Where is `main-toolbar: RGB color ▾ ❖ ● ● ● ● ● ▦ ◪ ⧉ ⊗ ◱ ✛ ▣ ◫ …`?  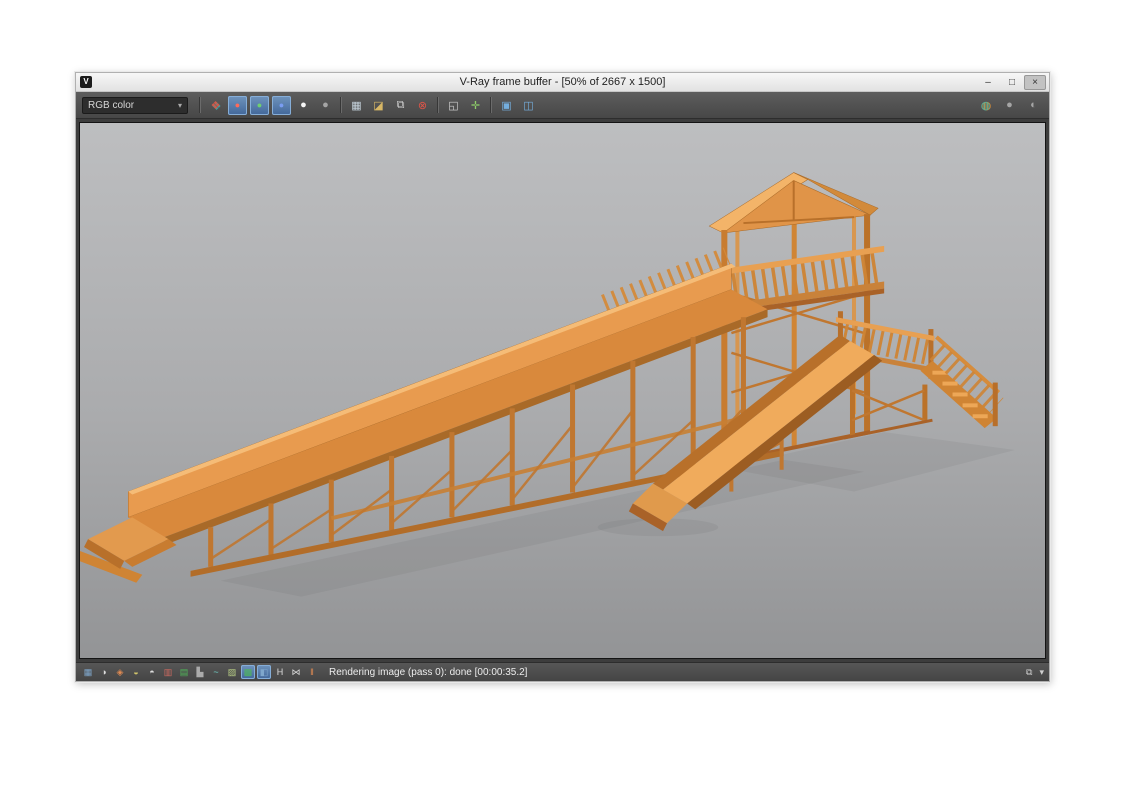
main-toolbar: RGB color ▾ ❖ ● ● ● ● ● ▦ ◪ ⧉ ⊗ ◱ ✛ ▣ ◫ … is located at coordinates (562, 105).